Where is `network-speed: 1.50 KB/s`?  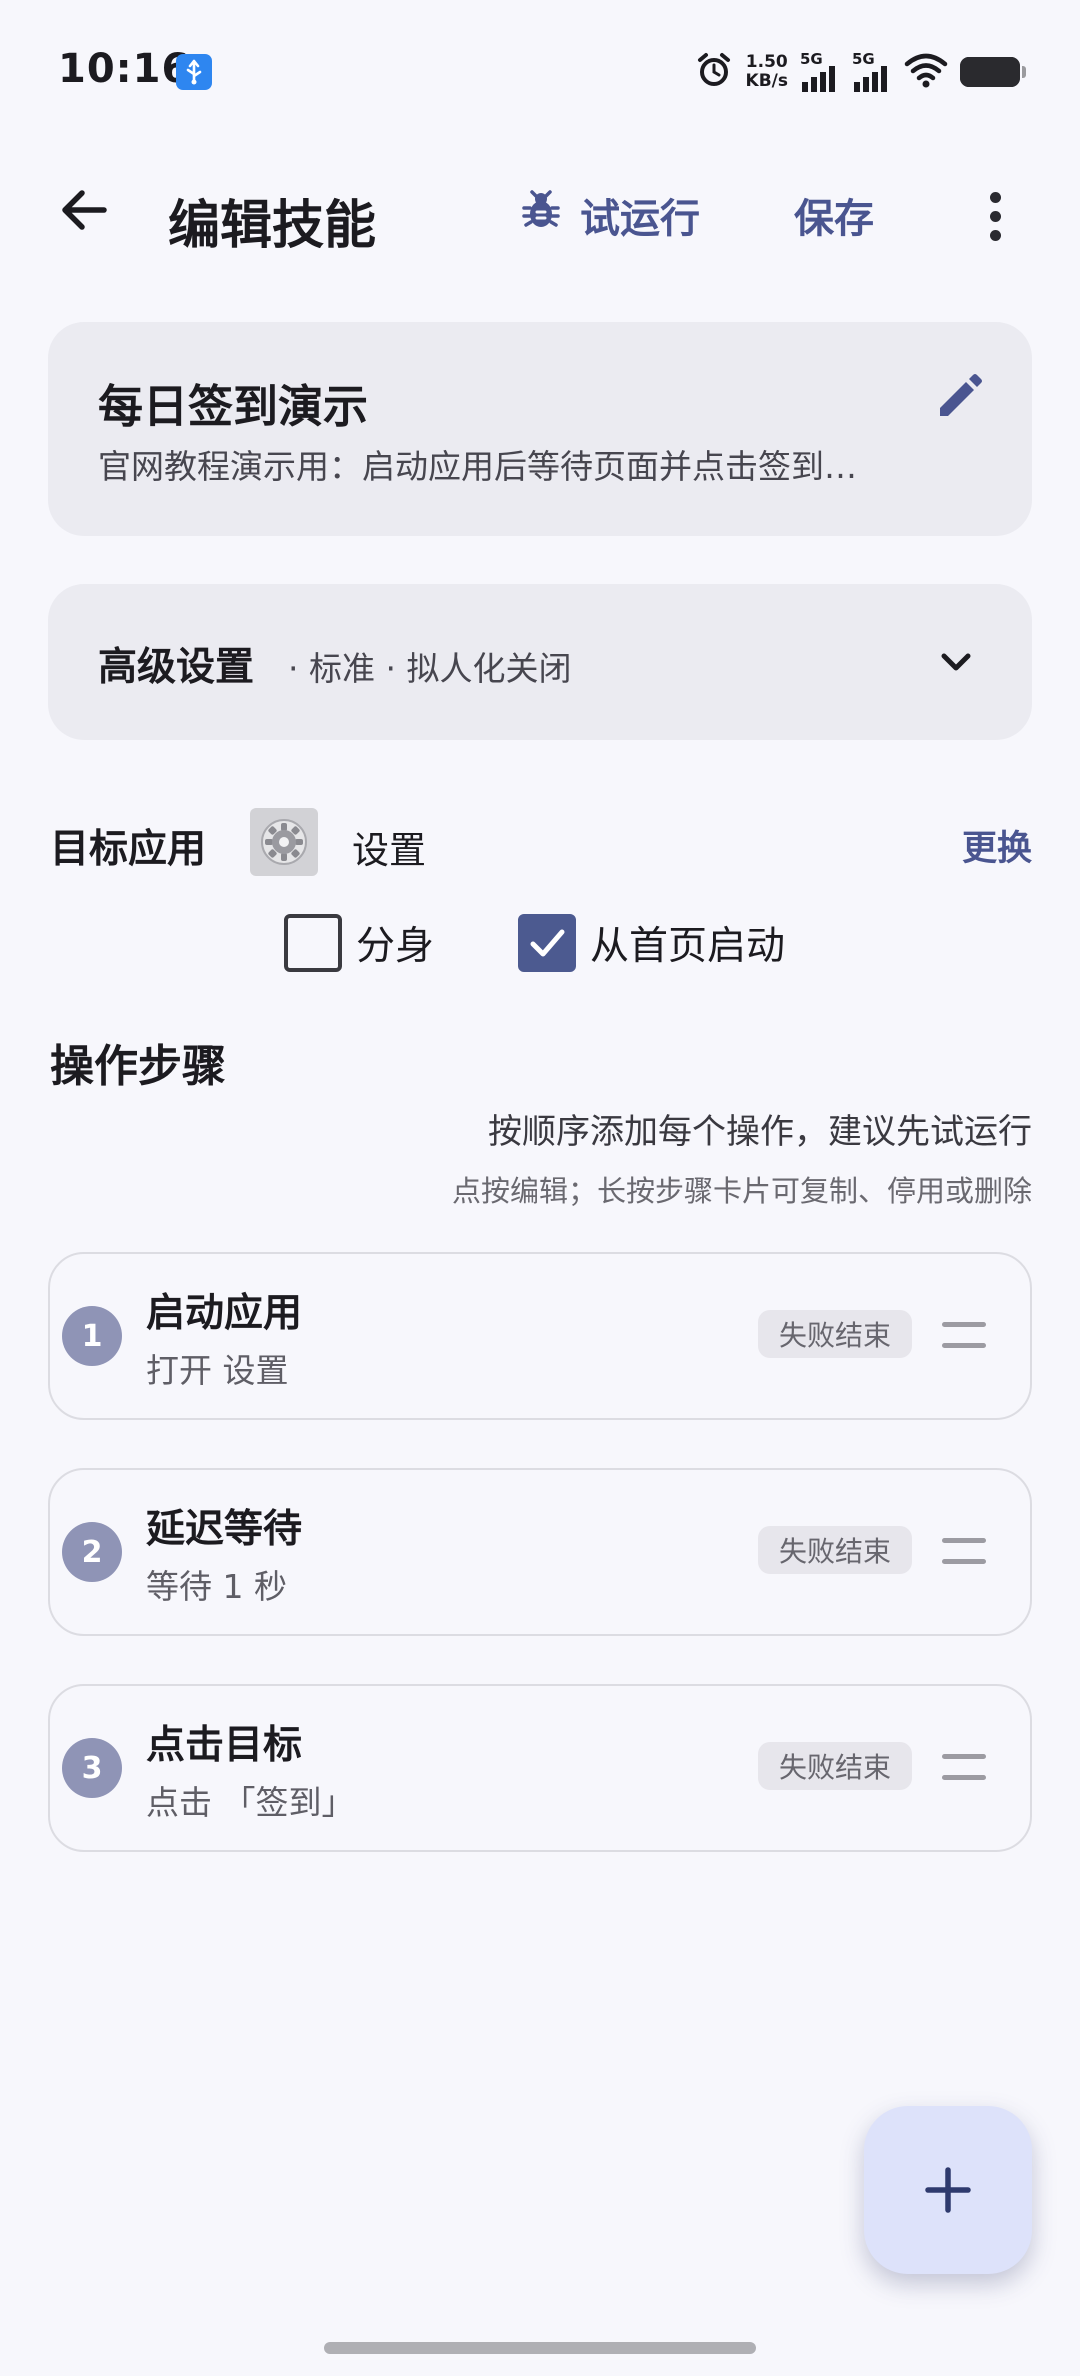 network-speed: 1.50 KB/s is located at coordinates (767, 72).